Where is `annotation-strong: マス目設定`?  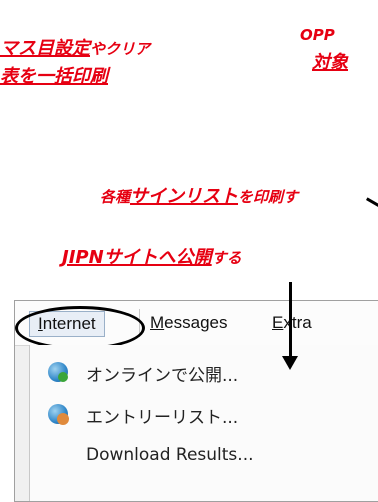 annotation-strong: マス目設定 is located at coordinates (45, 48).